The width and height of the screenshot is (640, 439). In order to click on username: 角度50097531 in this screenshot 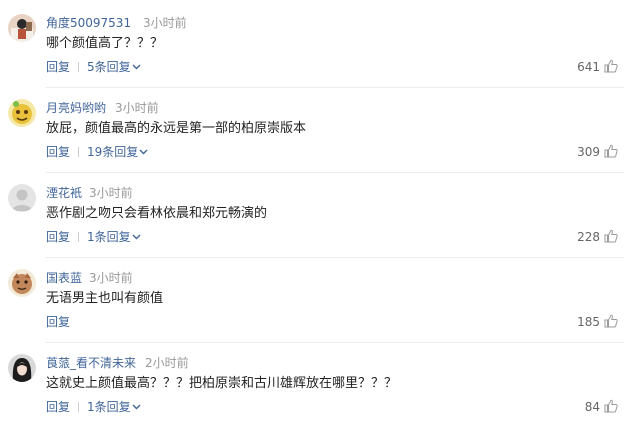, I will do `click(88, 23)`.